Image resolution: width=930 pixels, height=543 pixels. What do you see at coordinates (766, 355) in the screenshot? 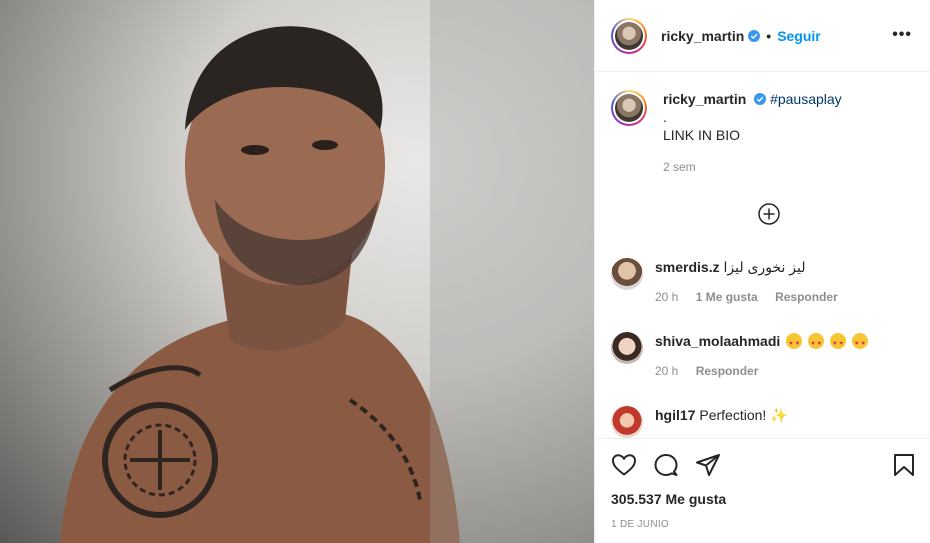
I see `comment-item: shiva_molaahmadi 20 h Responder` at bounding box center [766, 355].